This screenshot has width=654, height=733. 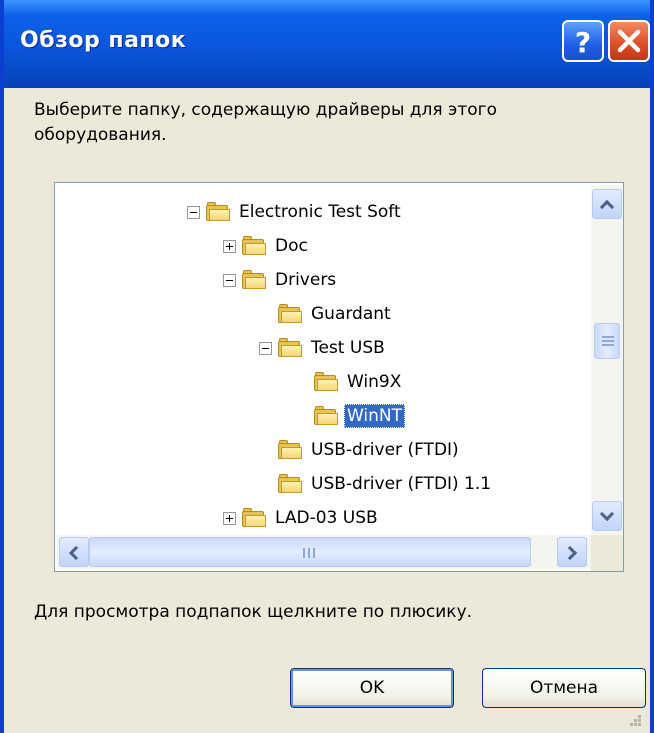 I want to click on question-mark-icon: ?, so click(x=583, y=42).